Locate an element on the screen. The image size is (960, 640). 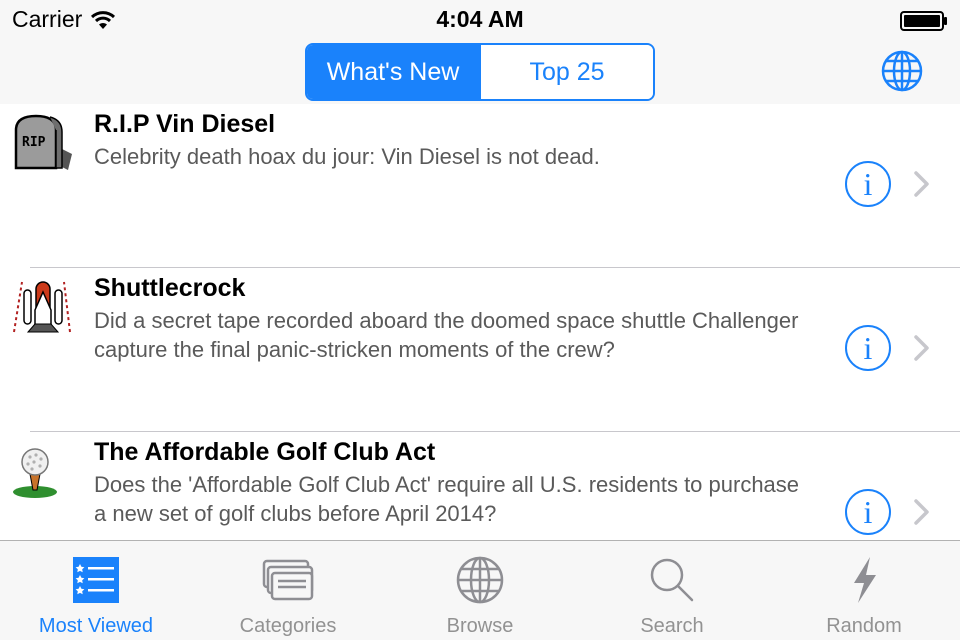
status-bar: Carrier 4:04 AM is located at coordinates (480, 20).